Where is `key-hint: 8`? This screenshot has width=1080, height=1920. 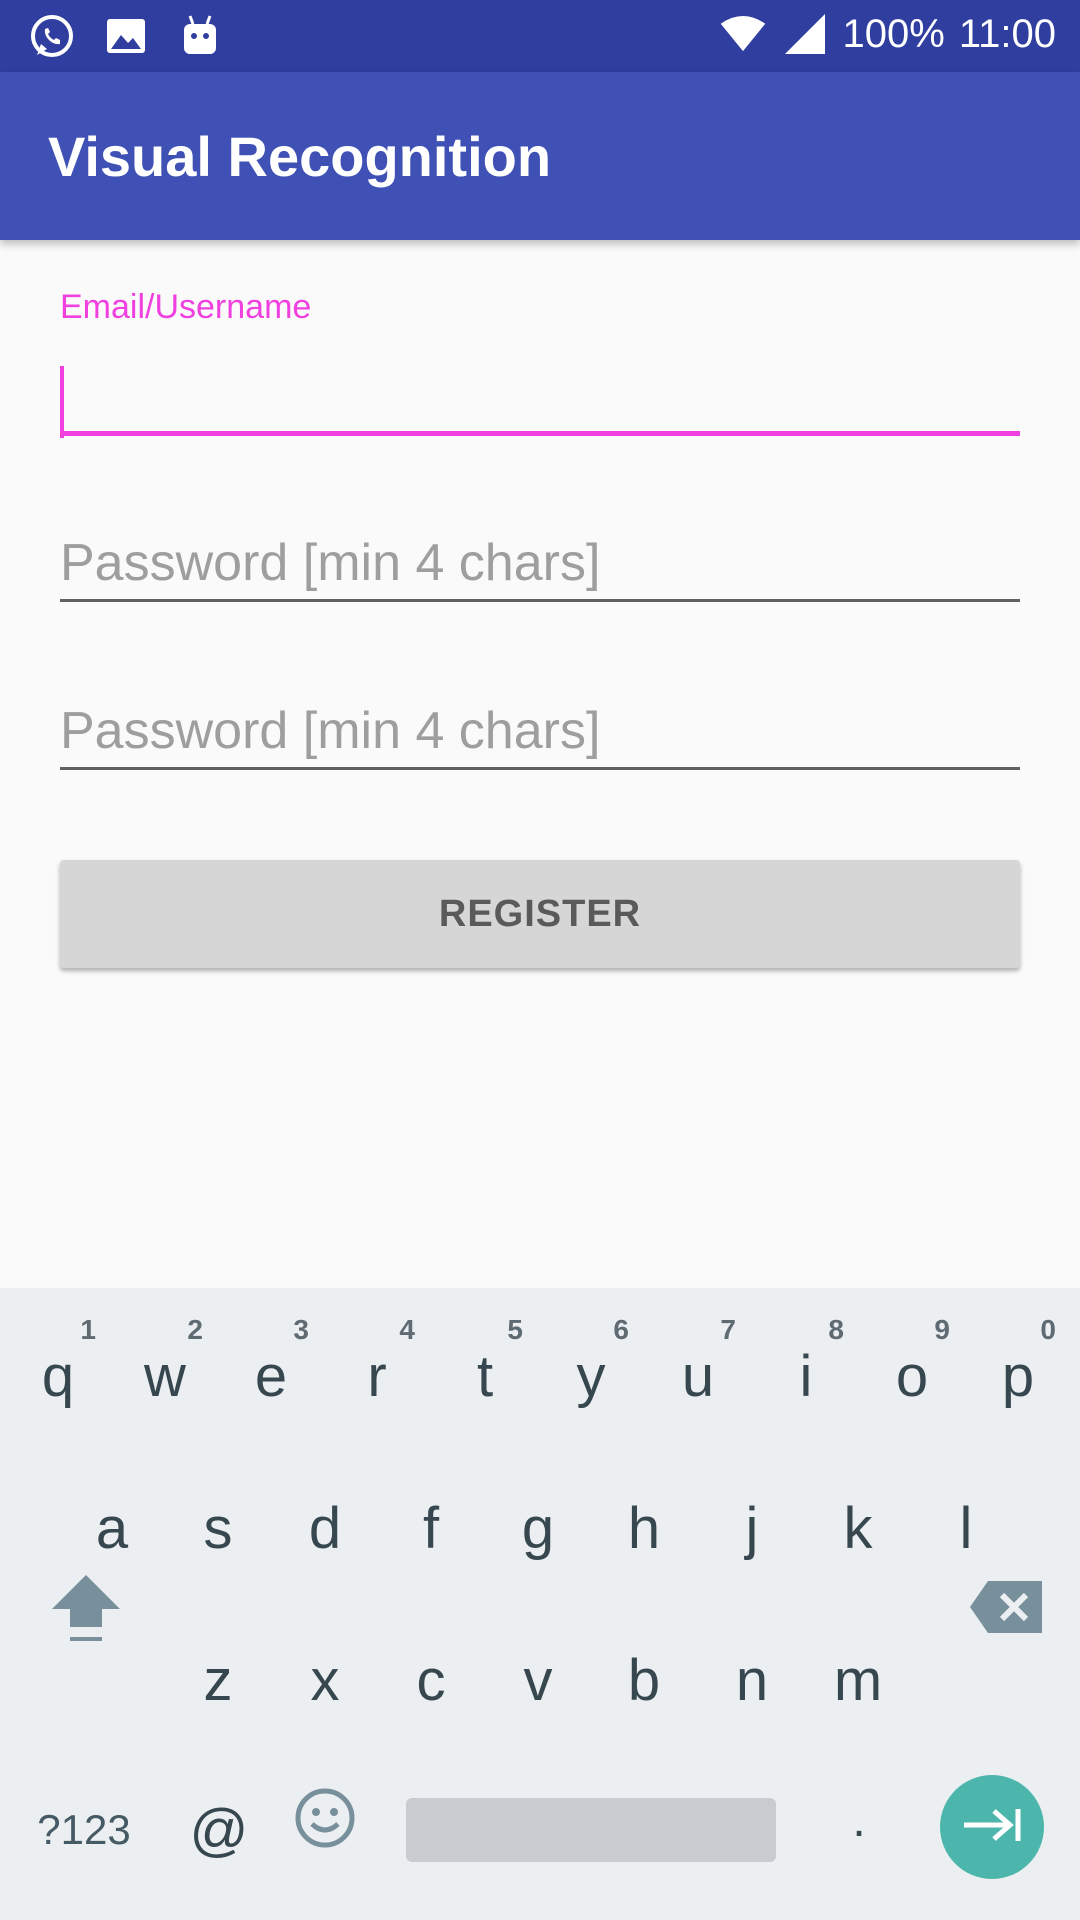 key-hint: 8 is located at coordinates (836, 1329).